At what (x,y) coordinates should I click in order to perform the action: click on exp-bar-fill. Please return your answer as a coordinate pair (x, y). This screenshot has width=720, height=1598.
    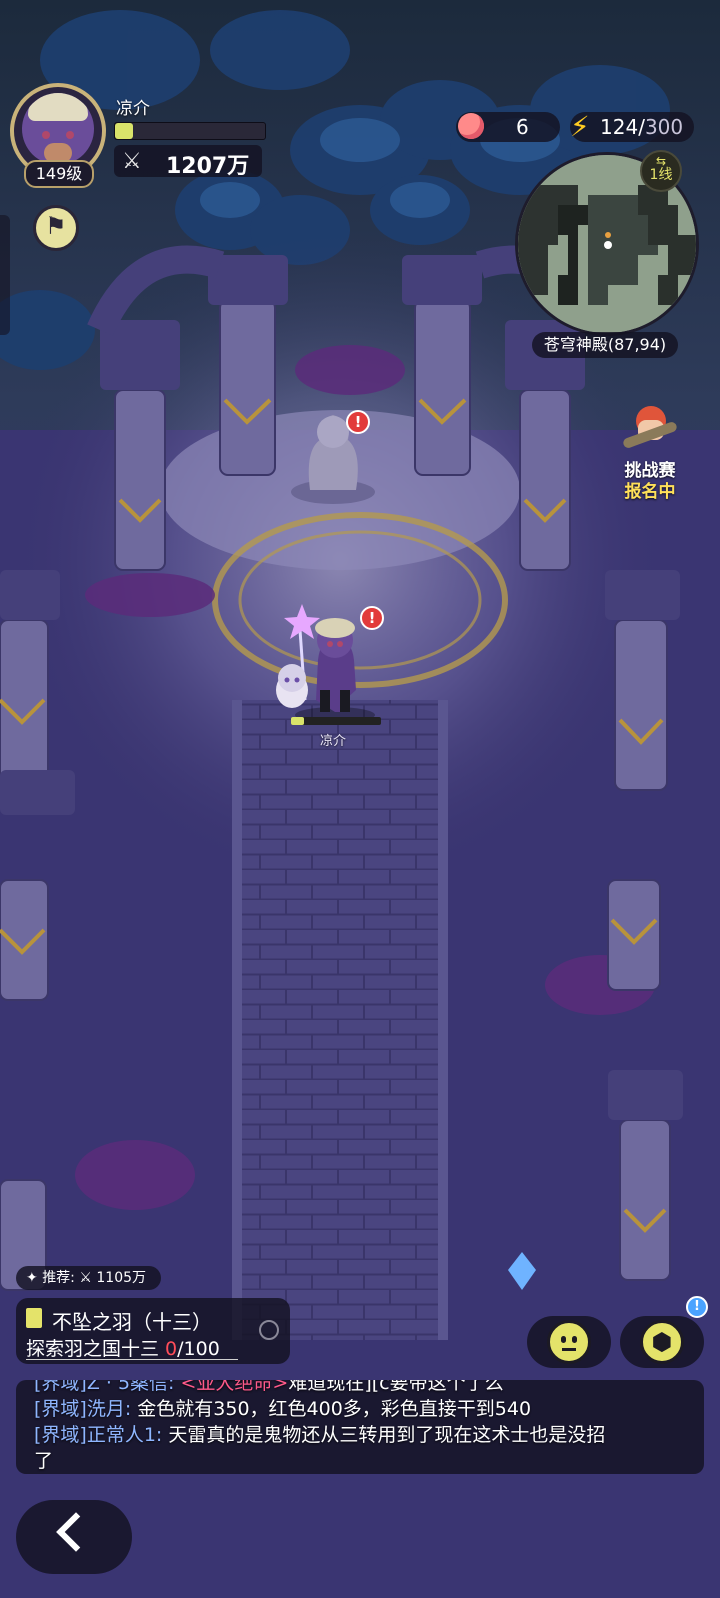
    Looking at the image, I should click on (124, 131).